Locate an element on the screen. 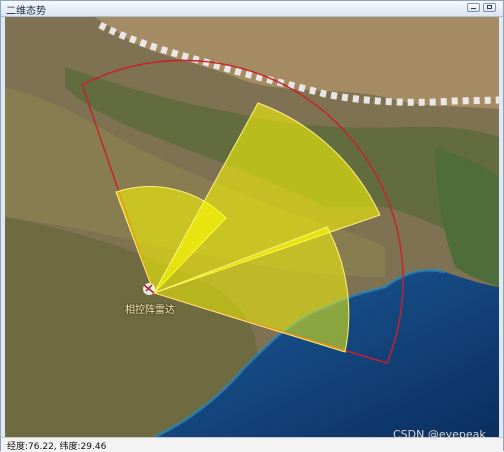 The image size is (504, 452). minimize-button is located at coordinates (473, 7).